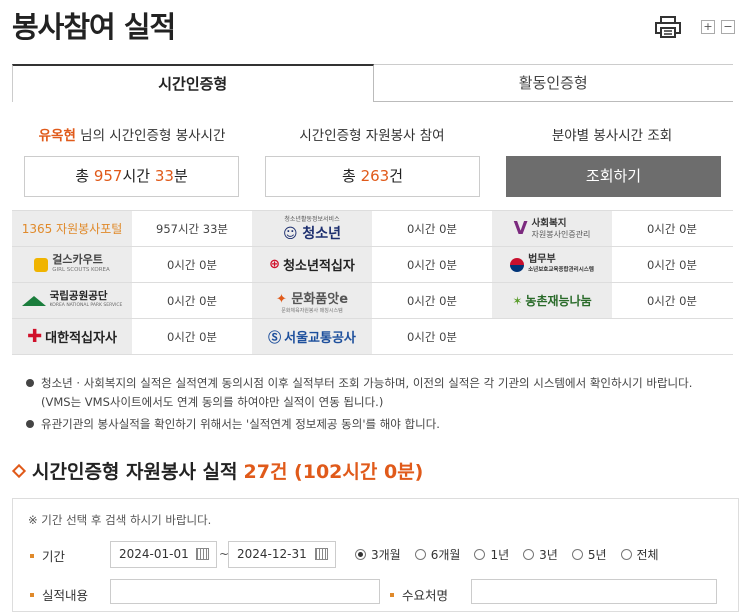 This screenshot has height=612, width=743. Describe the element at coordinates (333, 472) in the screenshot. I see `section-stat: 27건 (102시간 0분)` at that location.